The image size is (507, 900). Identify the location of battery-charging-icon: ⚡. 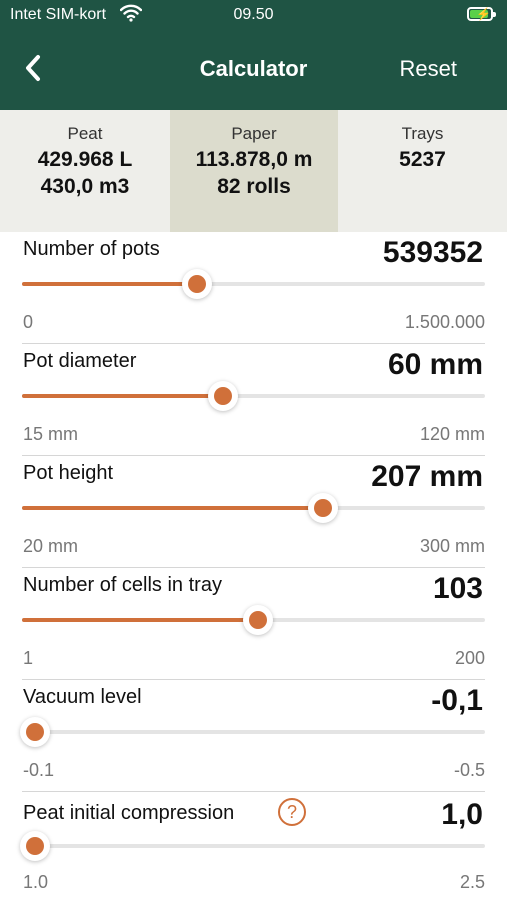
(481, 14).